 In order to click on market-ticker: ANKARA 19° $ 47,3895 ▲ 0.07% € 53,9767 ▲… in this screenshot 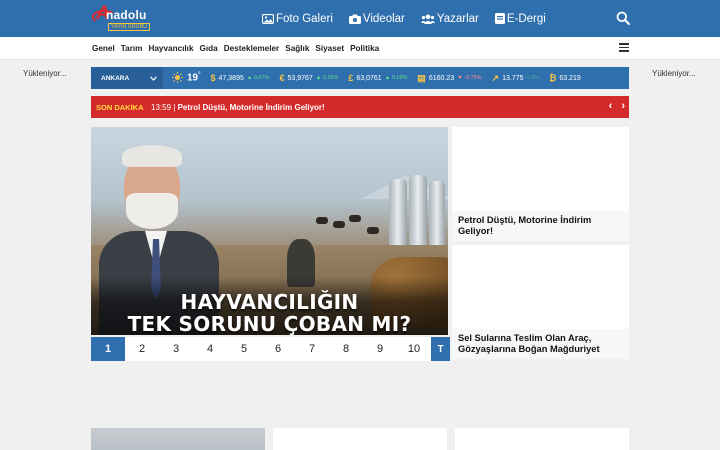, I will do `click(360, 78)`.